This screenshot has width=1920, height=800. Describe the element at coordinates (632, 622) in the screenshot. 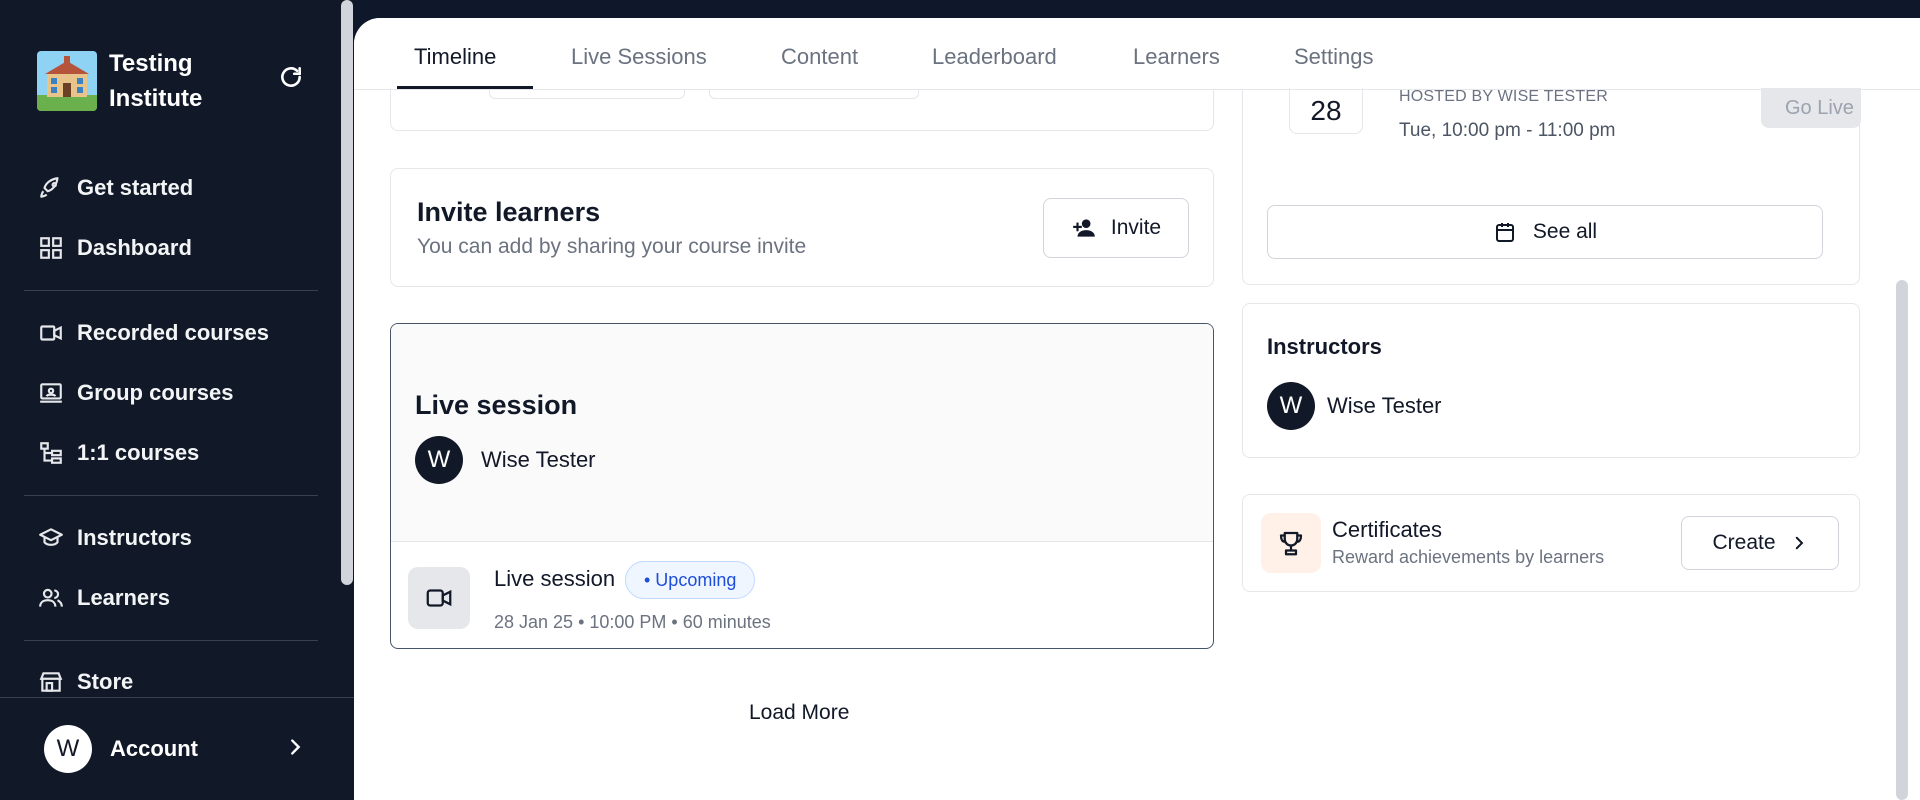

I see `session-row-meta: 28 Jan 25 • 10:00 PM • 60 minutes` at that location.